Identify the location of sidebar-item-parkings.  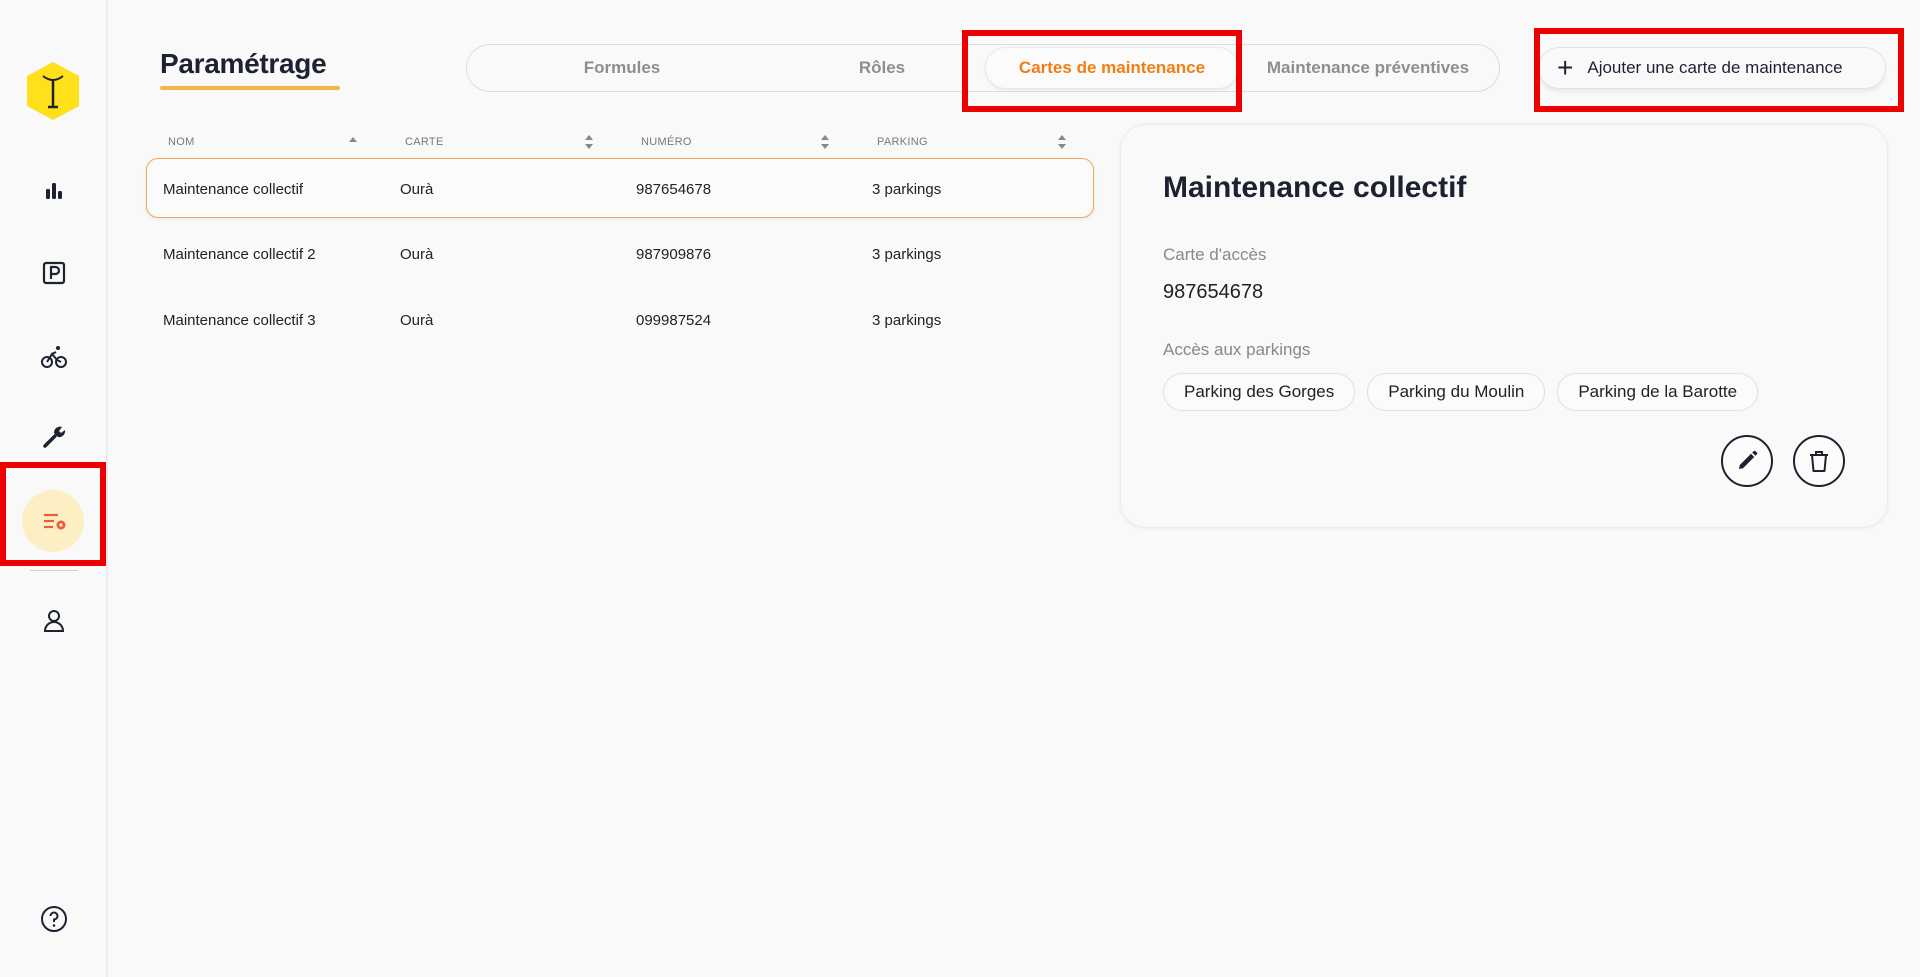
(54, 273).